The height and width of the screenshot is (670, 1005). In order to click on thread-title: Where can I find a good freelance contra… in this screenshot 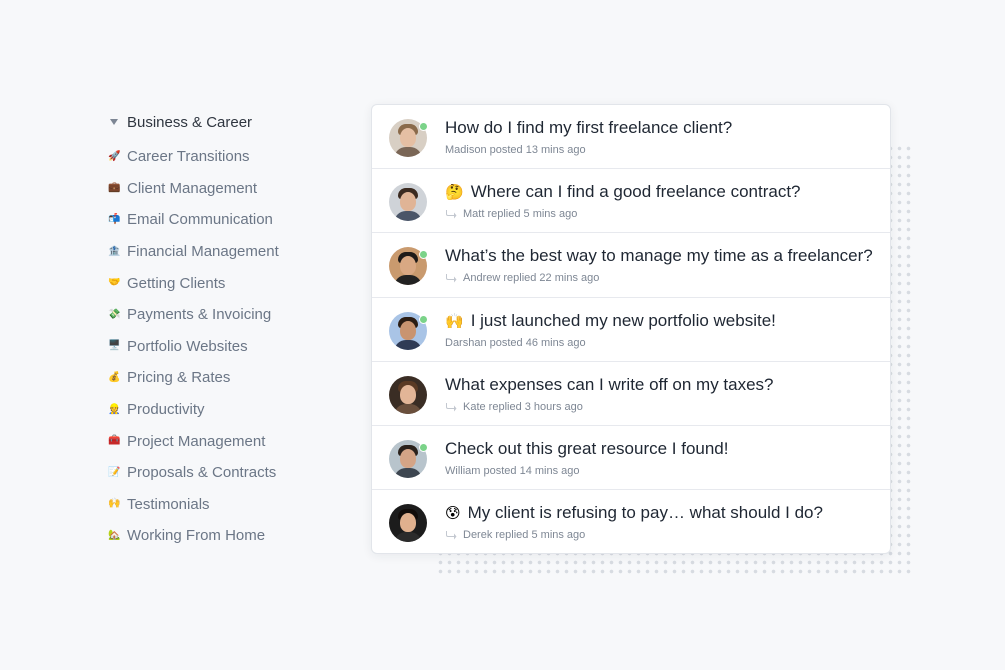, I will do `click(635, 192)`.